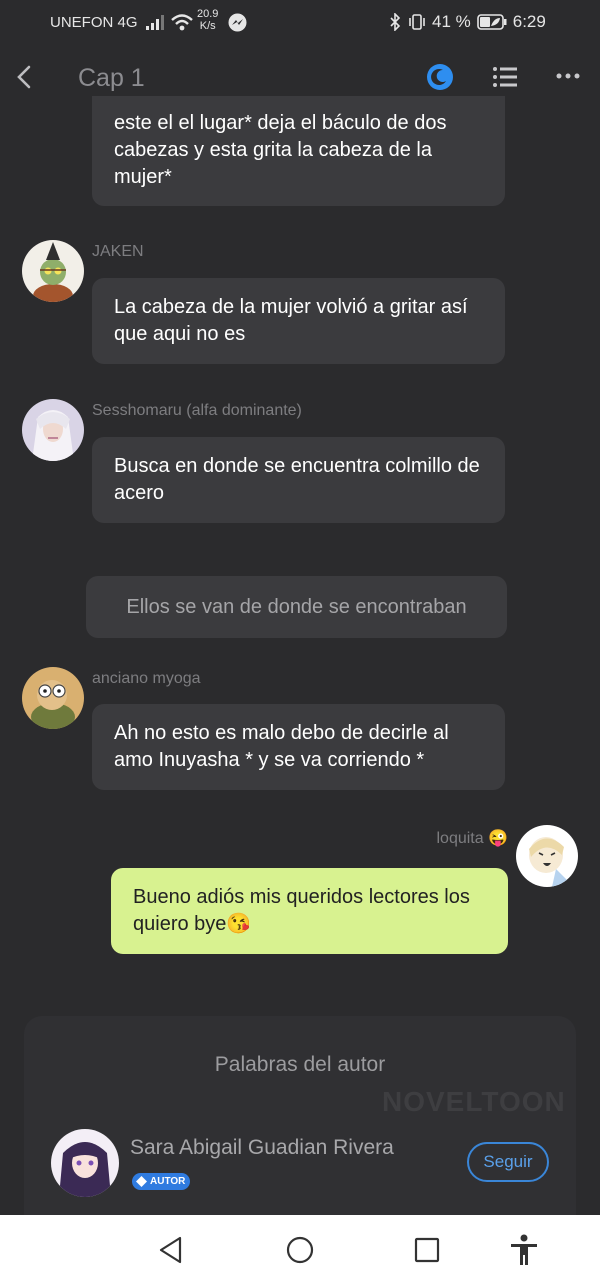 The height and width of the screenshot is (1284, 600). Describe the element at coordinates (568, 76) in the screenshot. I see `more-options-icon` at that location.